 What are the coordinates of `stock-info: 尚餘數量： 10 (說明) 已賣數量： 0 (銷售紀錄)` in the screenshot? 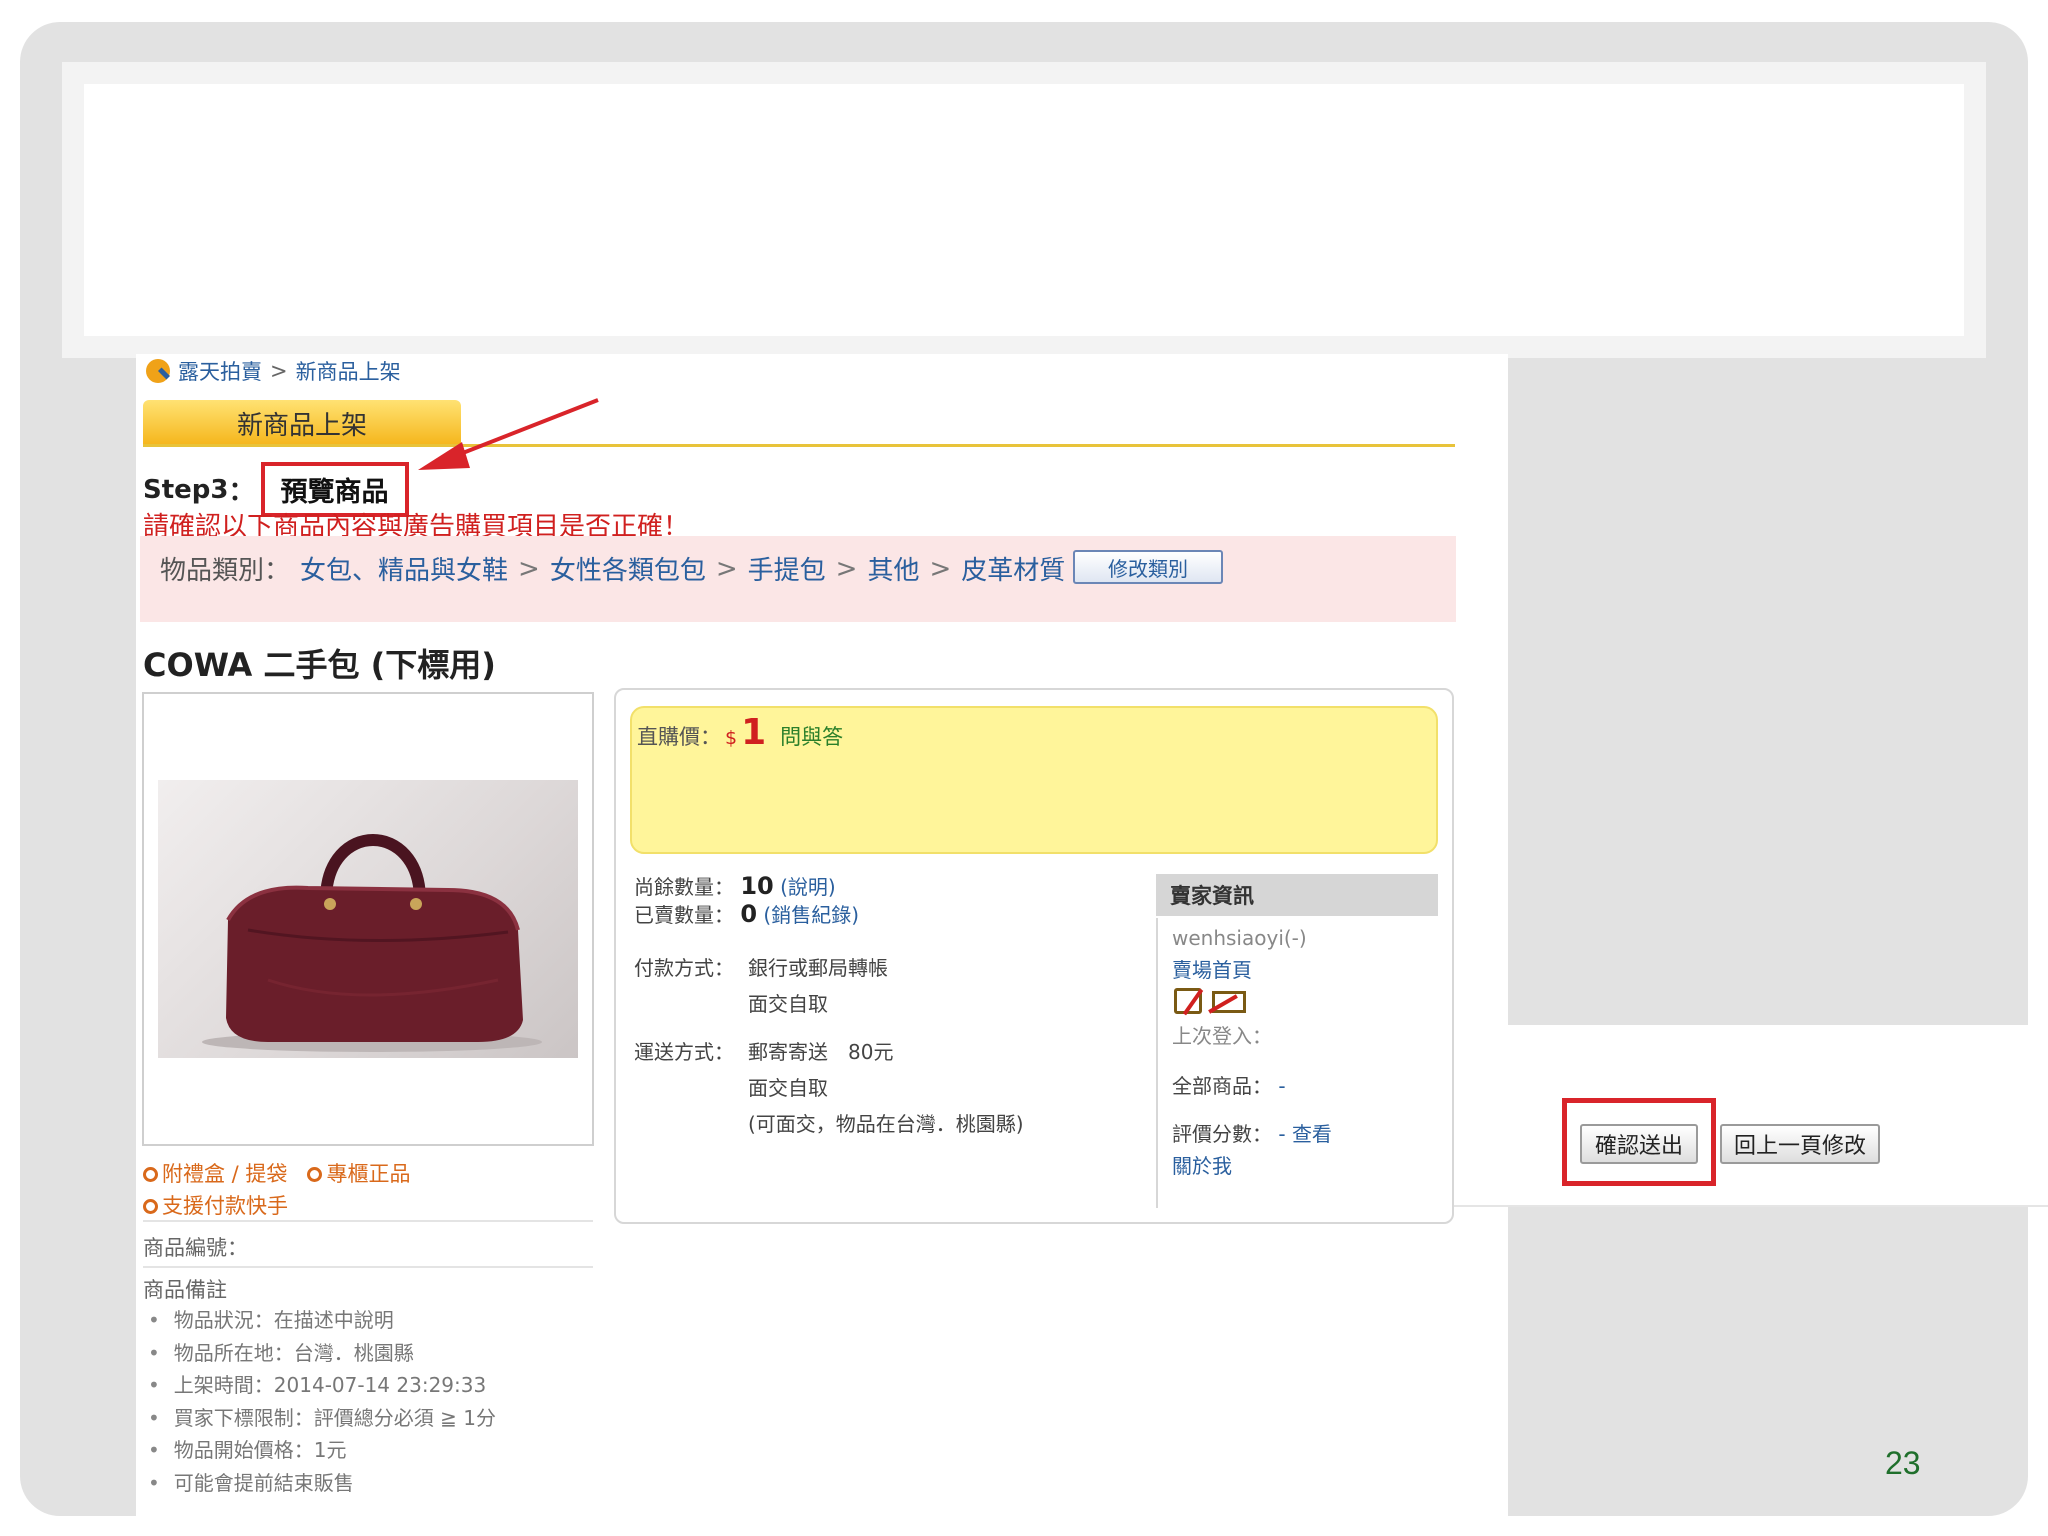 It's located at (746, 901).